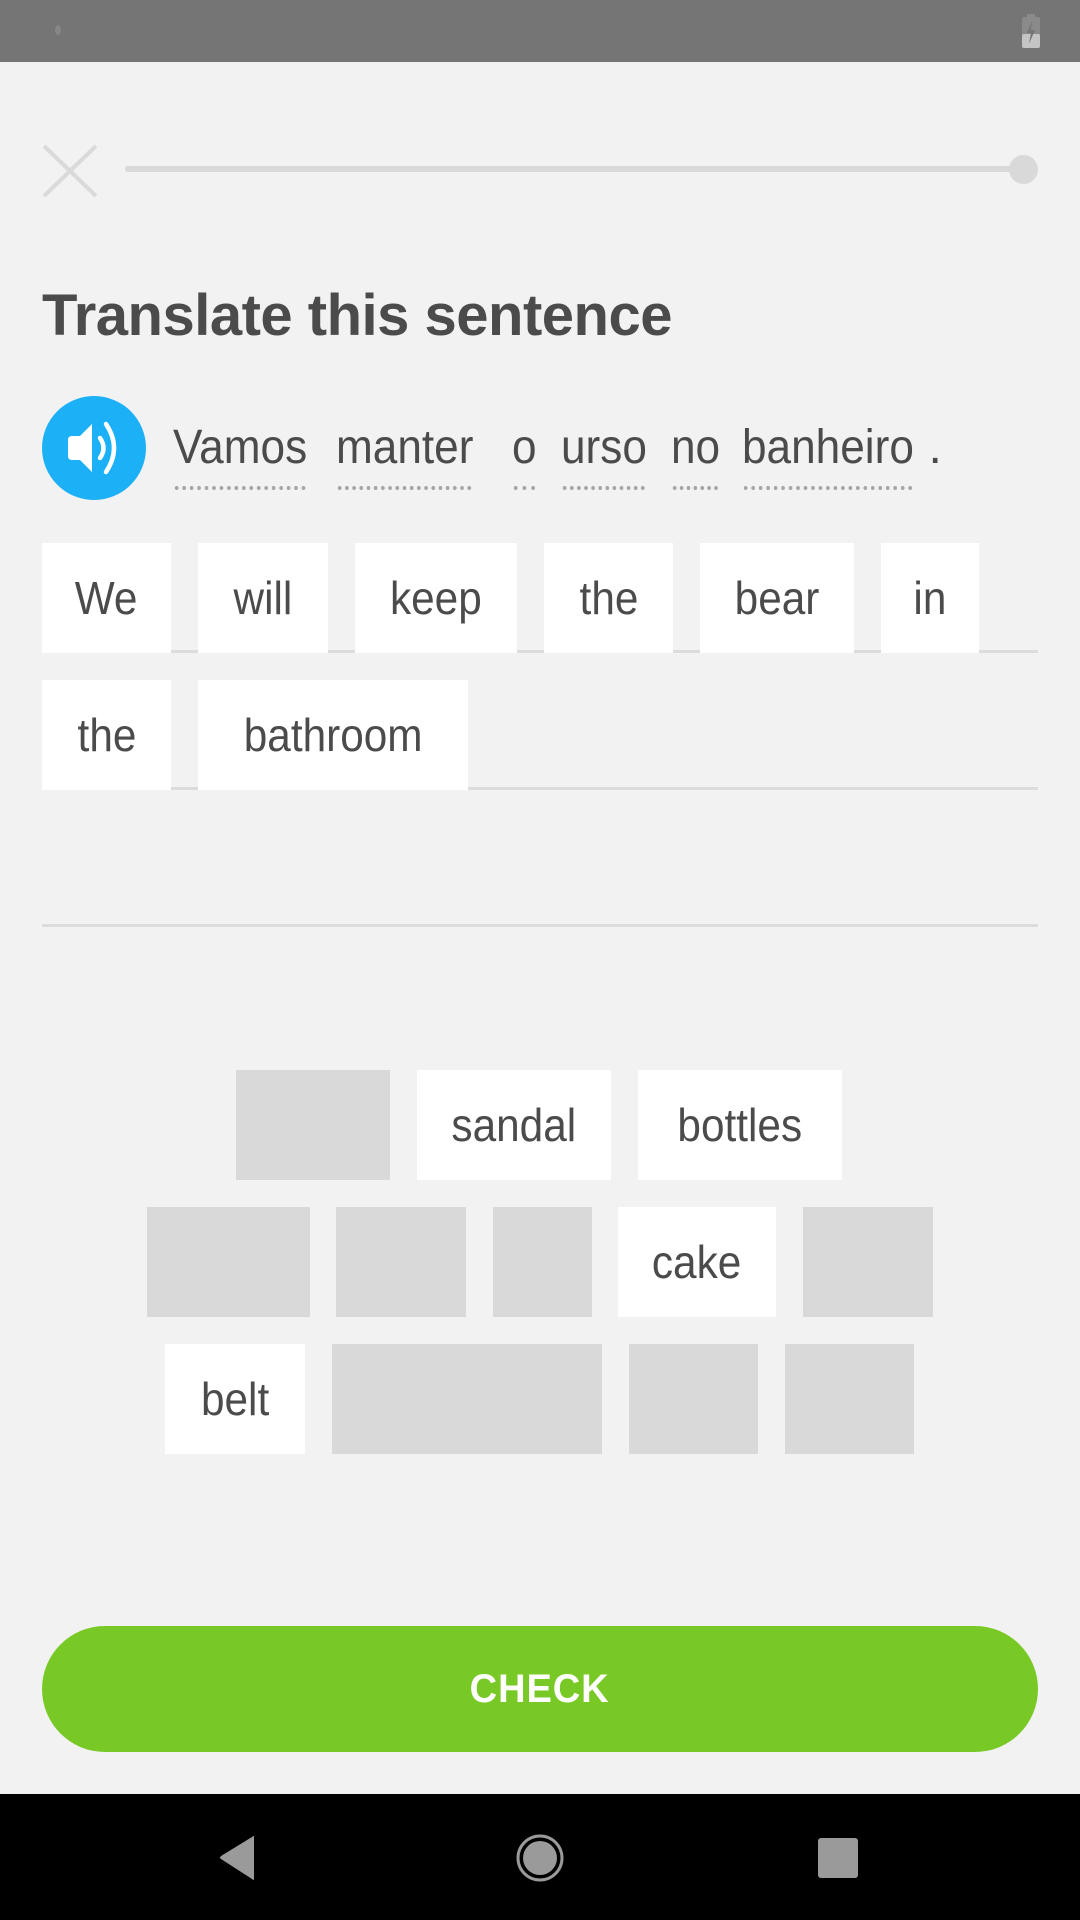 The width and height of the screenshot is (1080, 1920). I want to click on prompt-word: urso, so click(604, 453).